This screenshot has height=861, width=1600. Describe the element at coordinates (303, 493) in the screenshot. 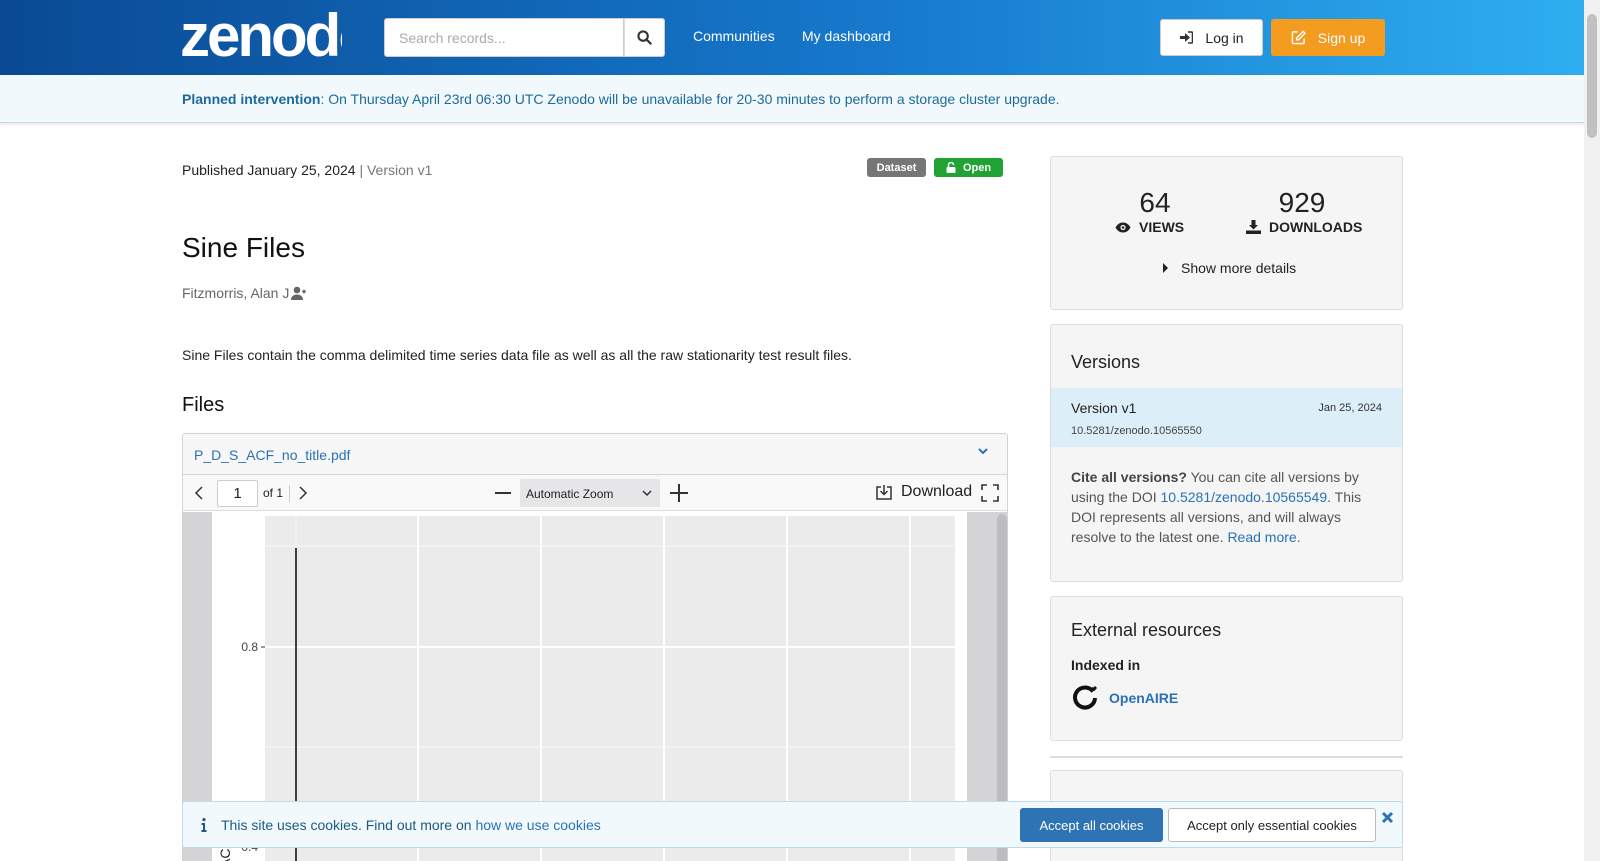

I see `next-page-icon` at that location.